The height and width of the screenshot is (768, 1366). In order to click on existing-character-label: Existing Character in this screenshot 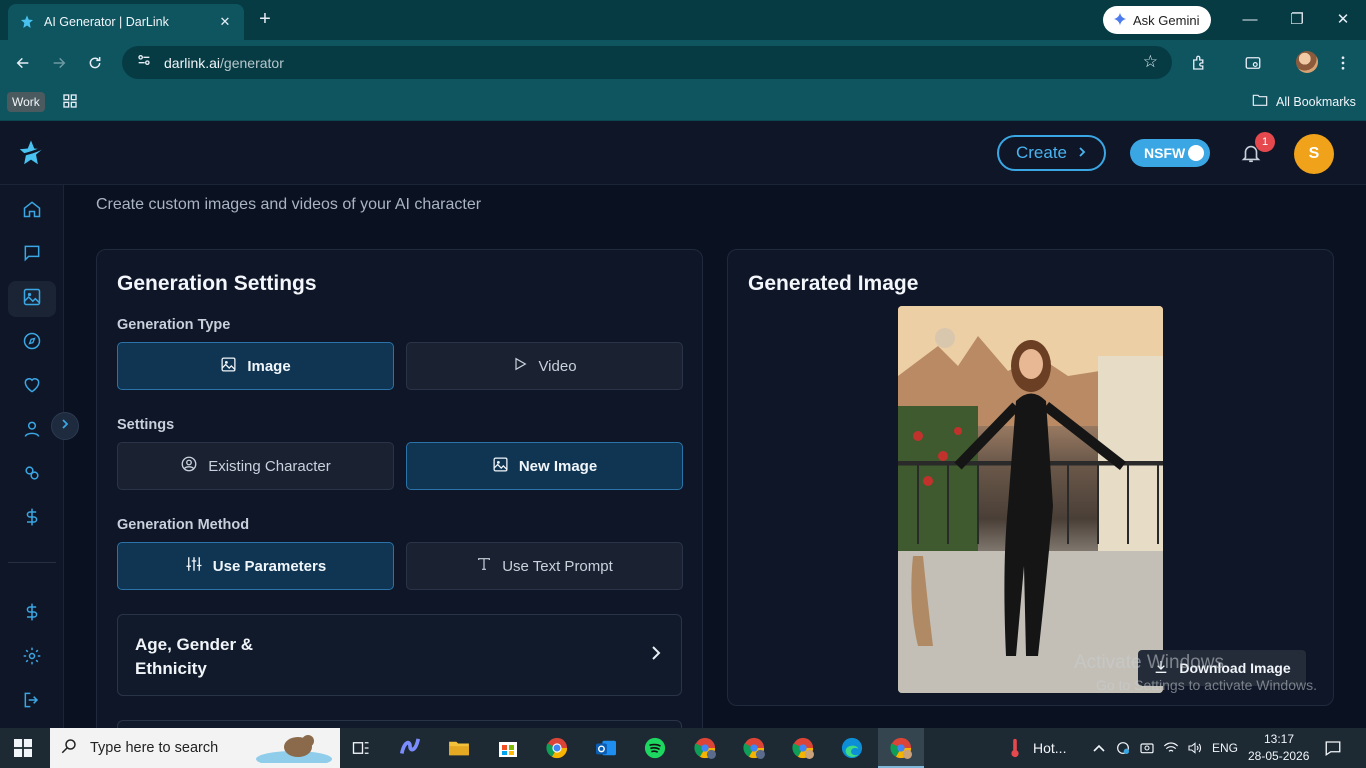, I will do `click(269, 466)`.